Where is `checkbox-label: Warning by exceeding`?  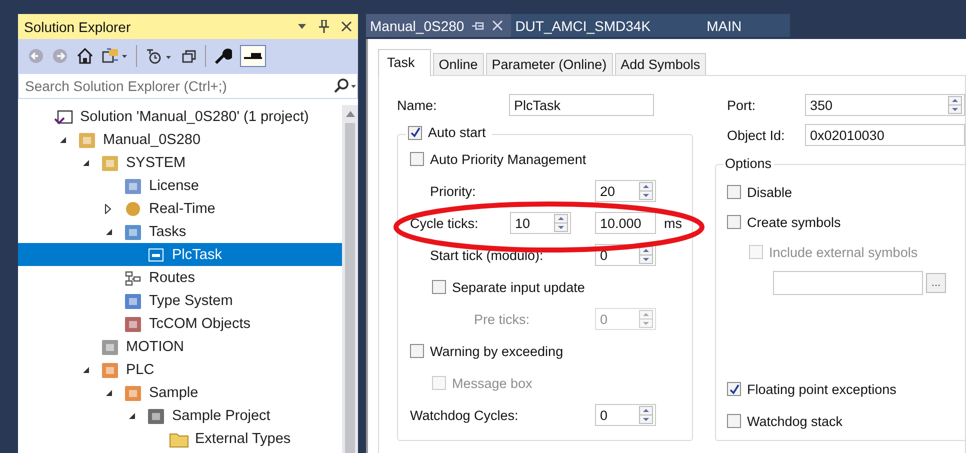 checkbox-label: Warning by exceeding is located at coordinates (497, 351).